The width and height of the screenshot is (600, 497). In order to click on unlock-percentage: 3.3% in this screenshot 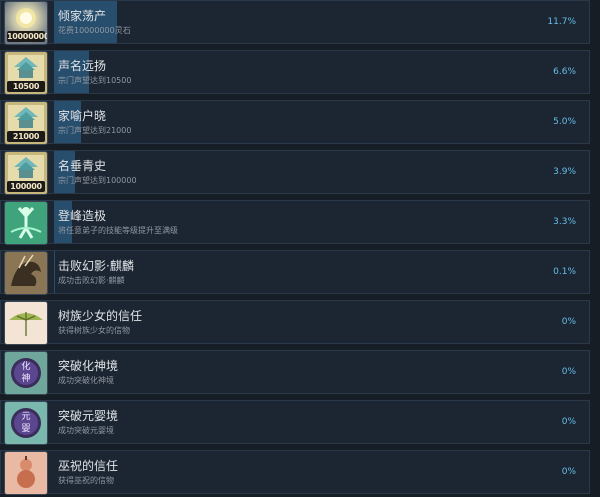, I will do `click(564, 222)`.